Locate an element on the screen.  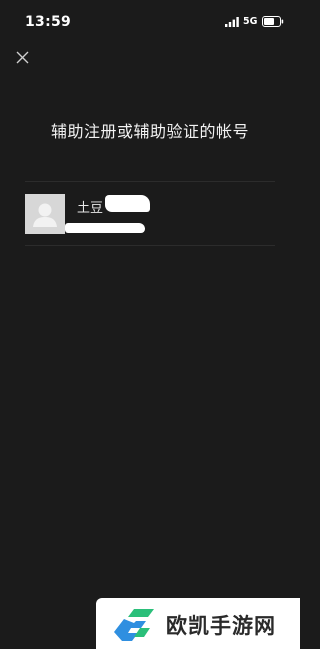
default-avatar-icon is located at coordinates (45, 214).